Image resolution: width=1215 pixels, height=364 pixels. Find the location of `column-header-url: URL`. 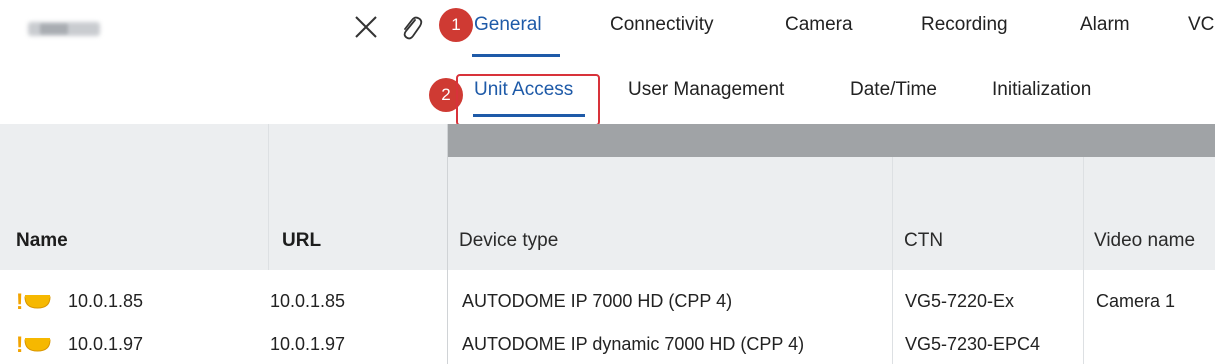

column-header-url: URL is located at coordinates (301, 241).